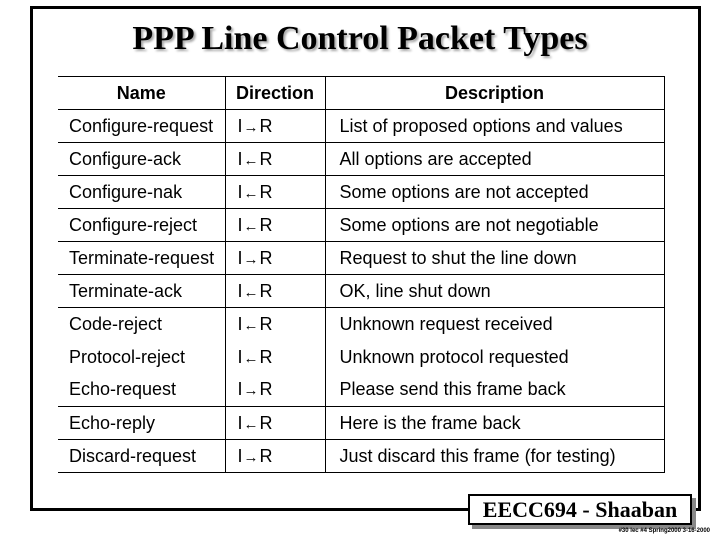 The image size is (720, 540). Describe the element at coordinates (141, 225) in the screenshot. I see `packet-name: Configure-reject` at that location.